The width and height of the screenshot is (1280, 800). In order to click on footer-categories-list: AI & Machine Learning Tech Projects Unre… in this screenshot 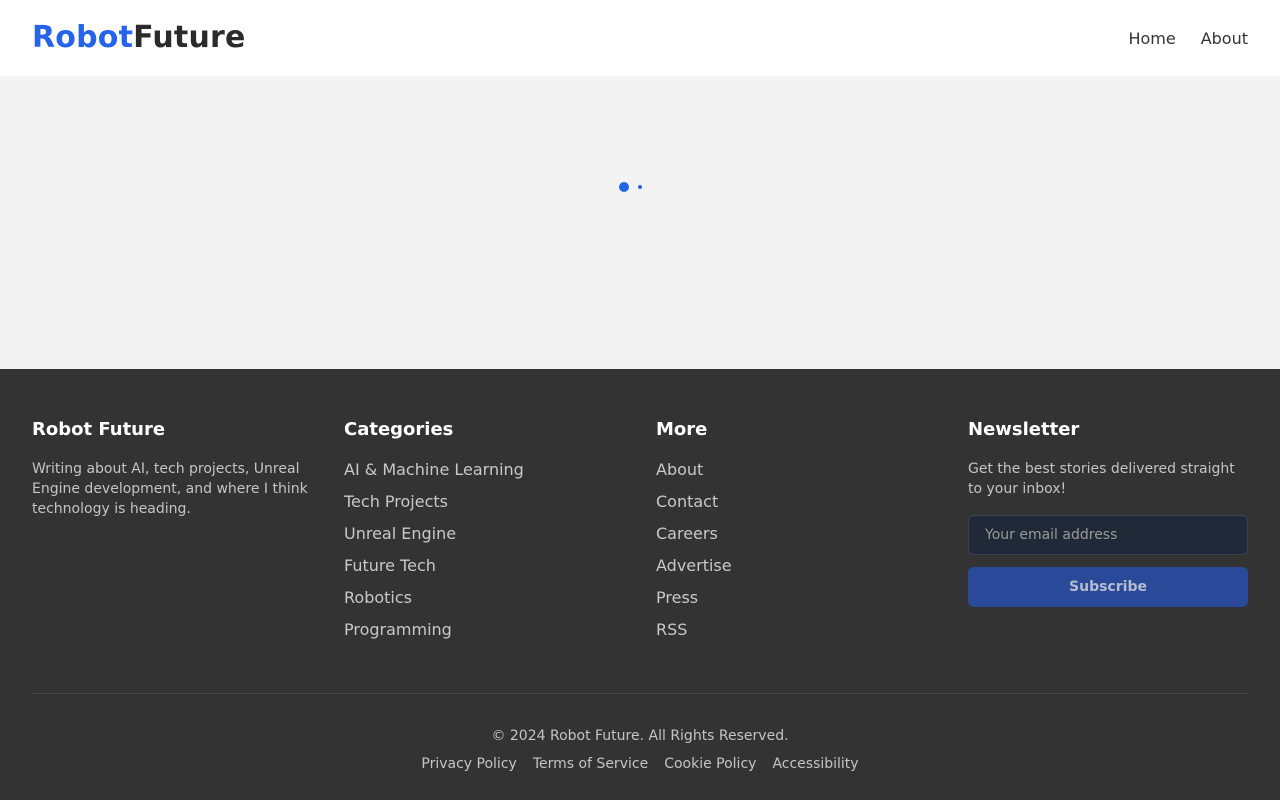, I will do `click(484, 550)`.